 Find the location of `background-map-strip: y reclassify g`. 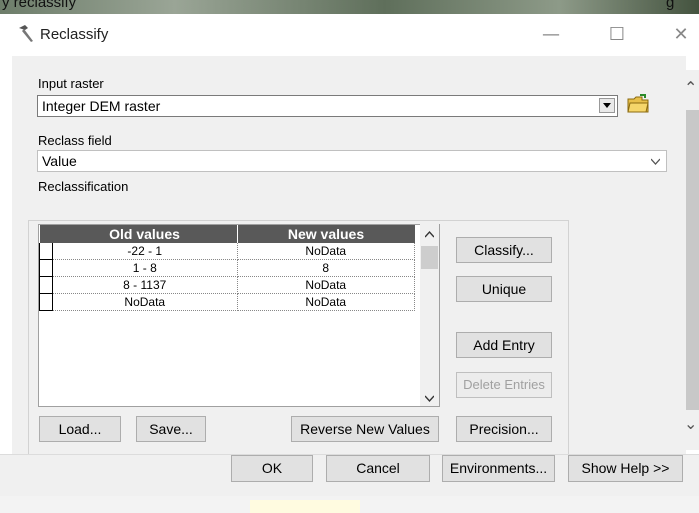

background-map-strip: y reclassify g is located at coordinates (349, 7).